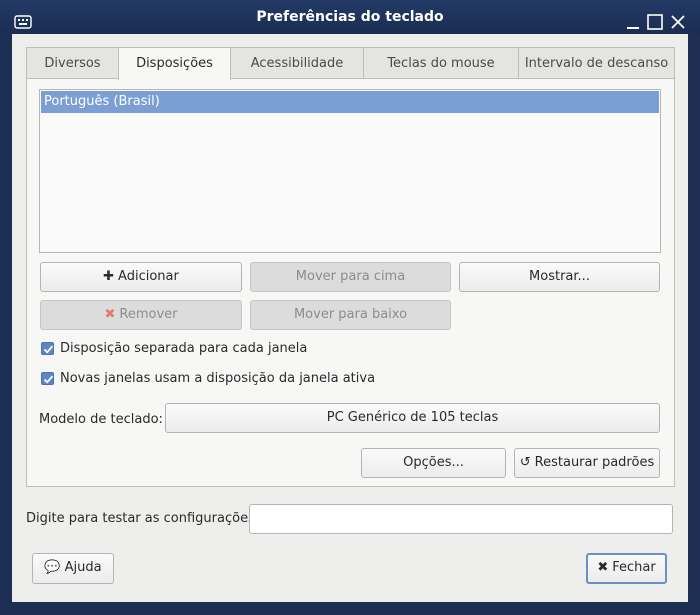 This screenshot has width=700, height=615. Describe the element at coordinates (603, 567) in the screenshot. I see `close-x-icon: ✖` at that location.